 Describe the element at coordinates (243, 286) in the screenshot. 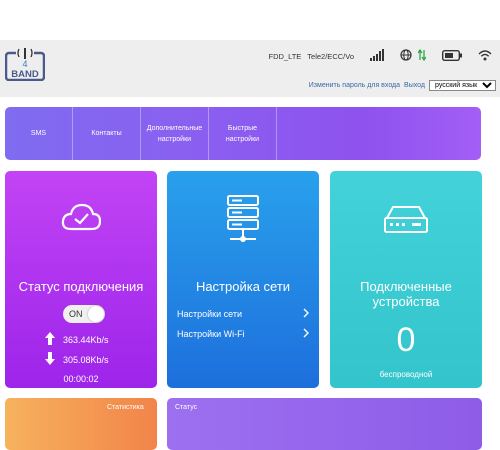

I see `network-settings-title: Настройка сети` at that location.